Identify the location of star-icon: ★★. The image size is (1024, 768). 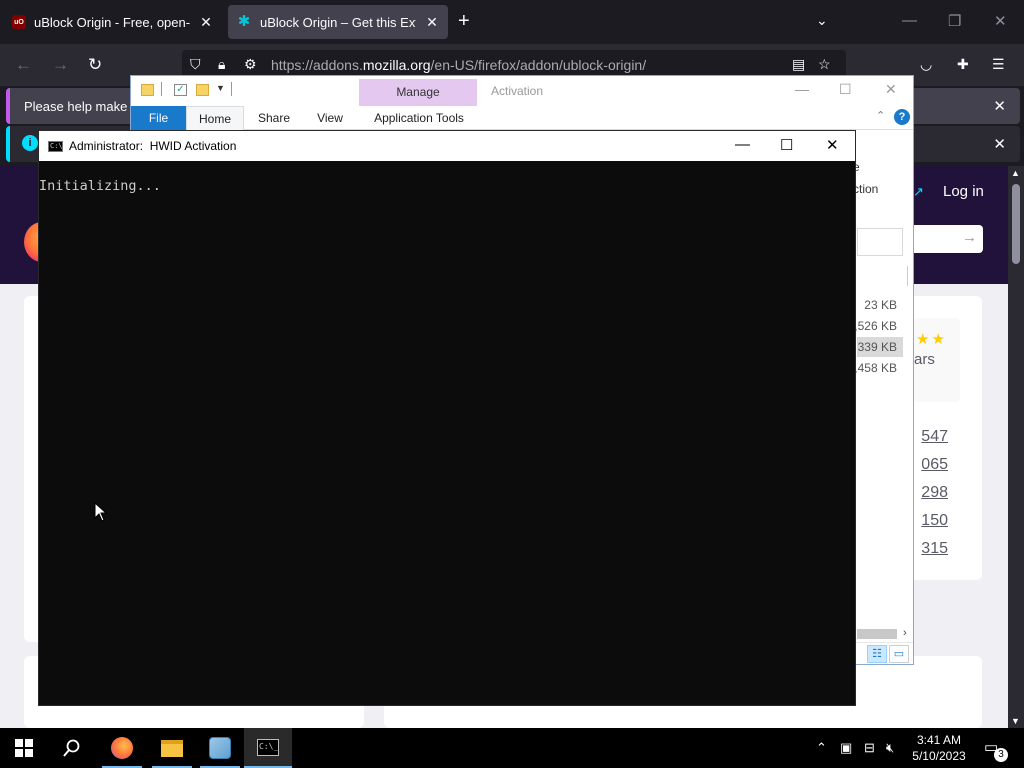
(931, 339).